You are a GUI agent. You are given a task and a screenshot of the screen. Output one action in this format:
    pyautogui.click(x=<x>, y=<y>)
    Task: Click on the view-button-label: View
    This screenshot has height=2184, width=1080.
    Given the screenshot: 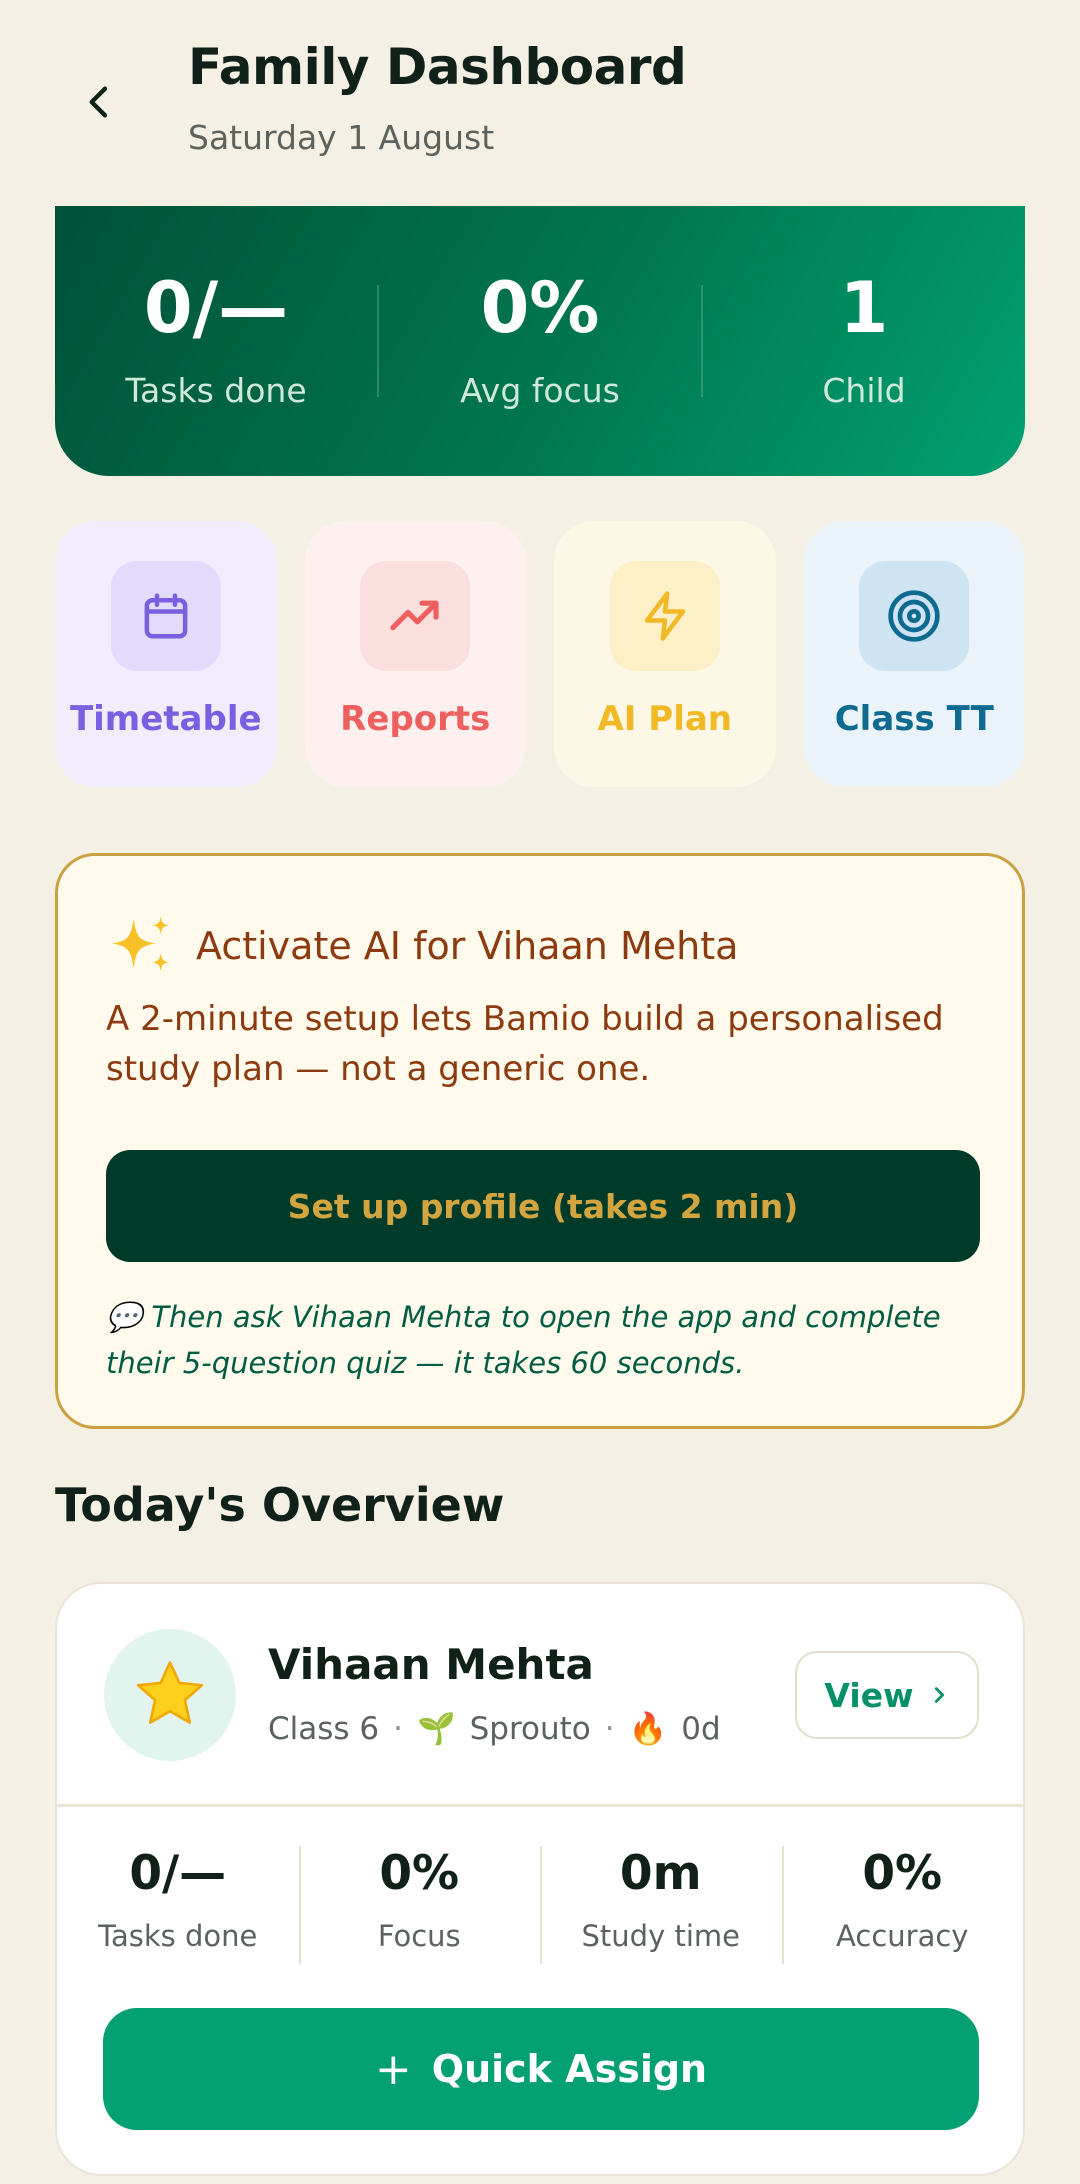 What is the action you would take?
    pyautogui.click(x=869, y=1695)
    